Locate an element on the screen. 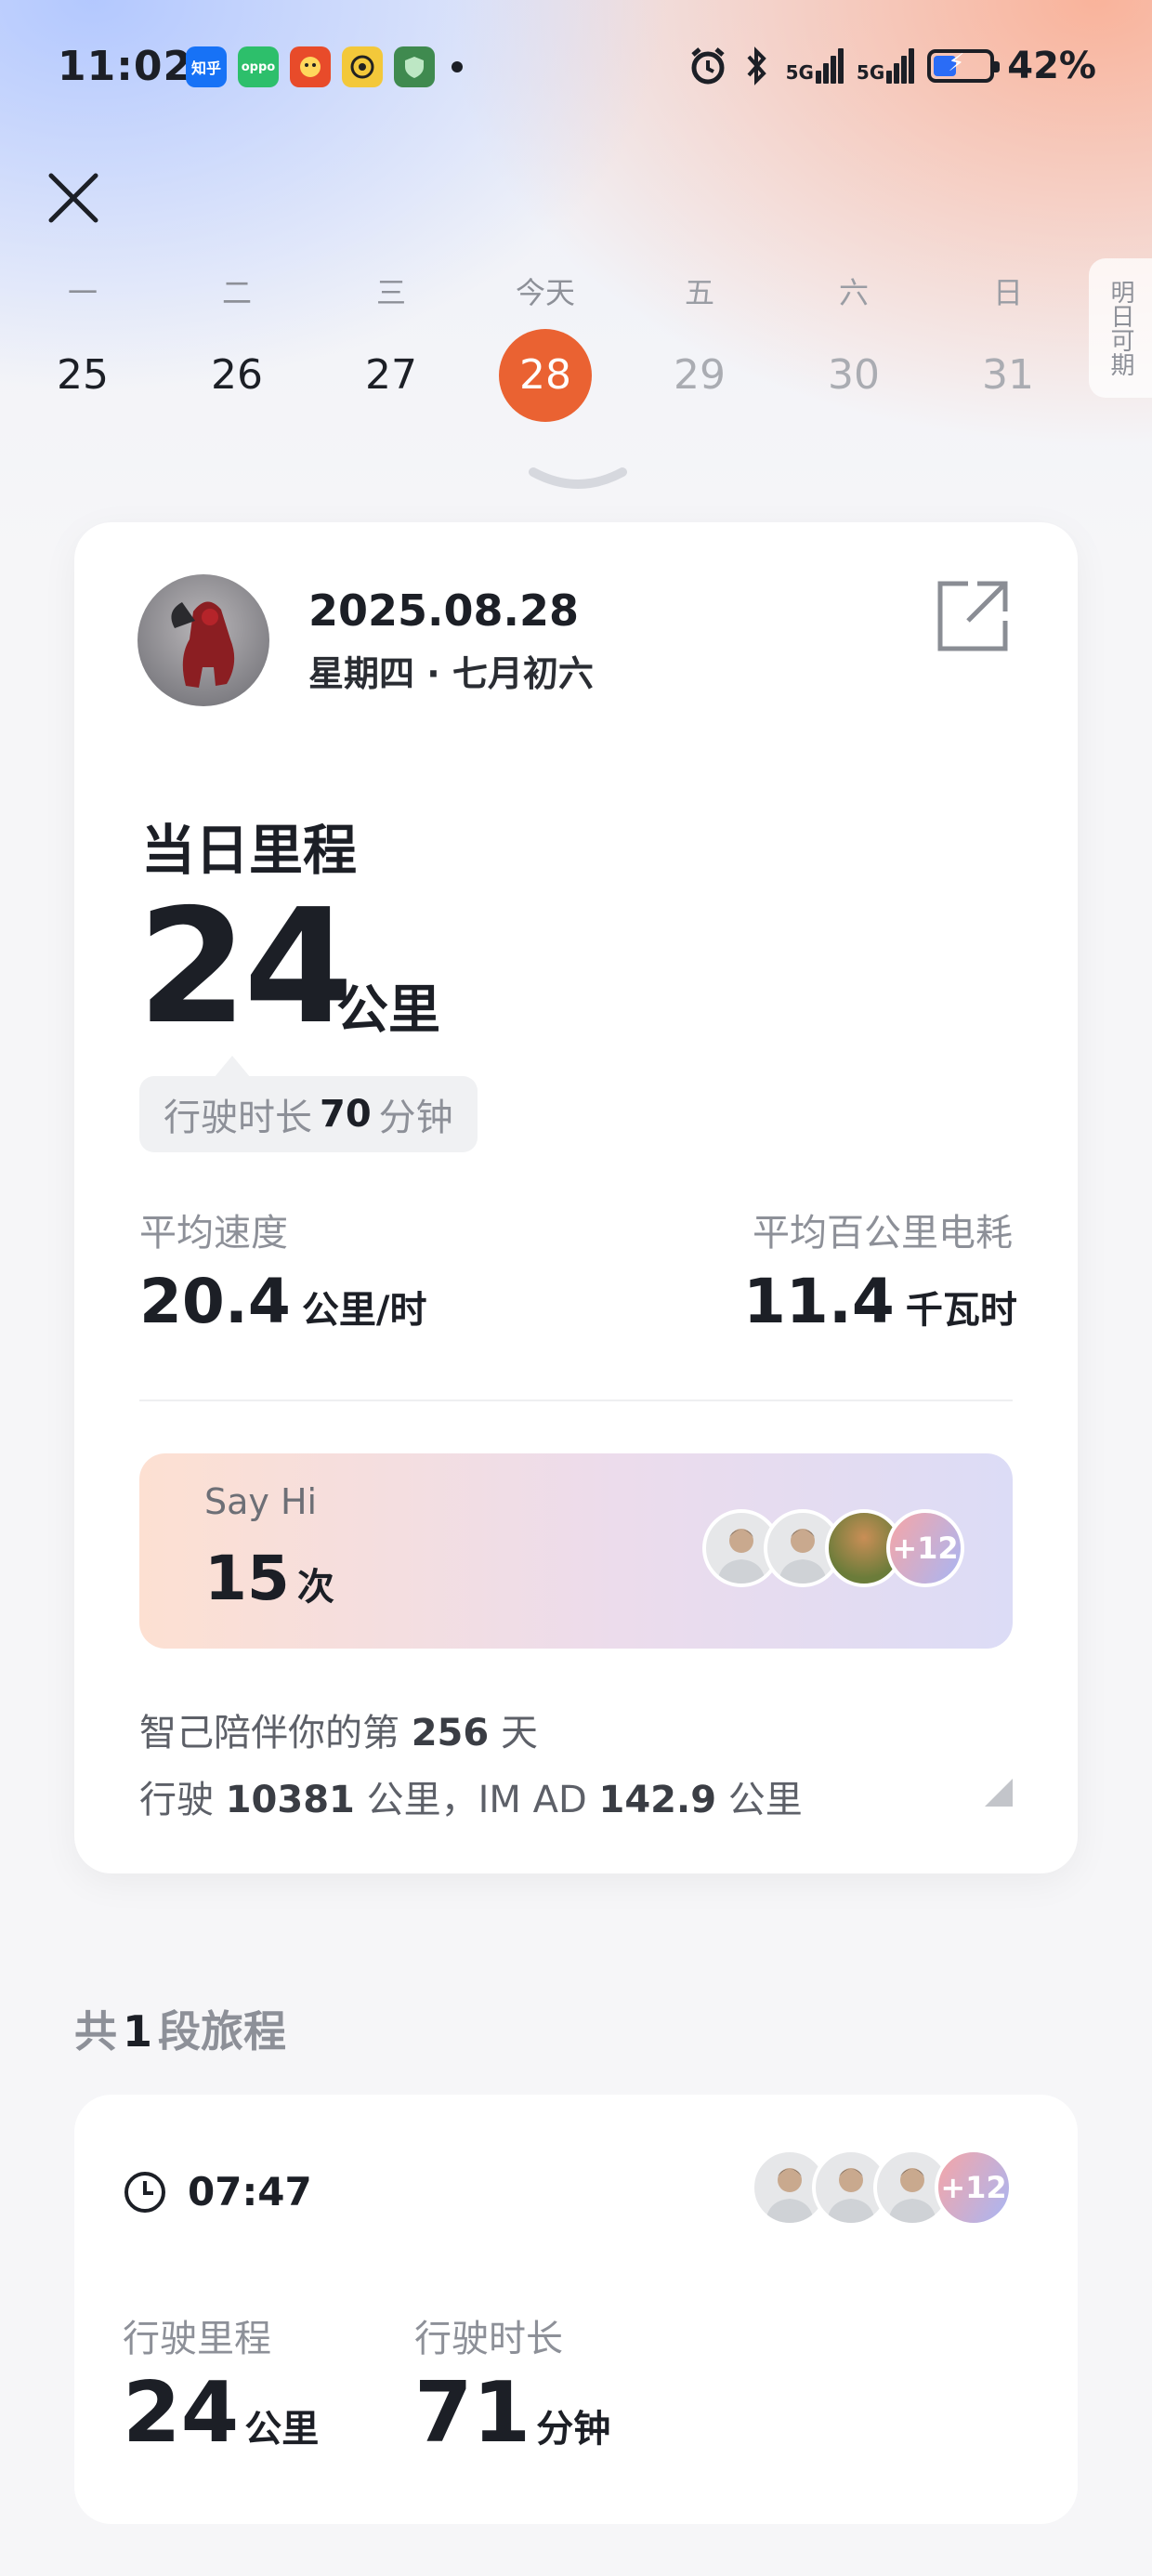 The height and width of the screenshot is (2576, 1152). next-week-label: 明日可期 is located at coordinates (1120, 328).